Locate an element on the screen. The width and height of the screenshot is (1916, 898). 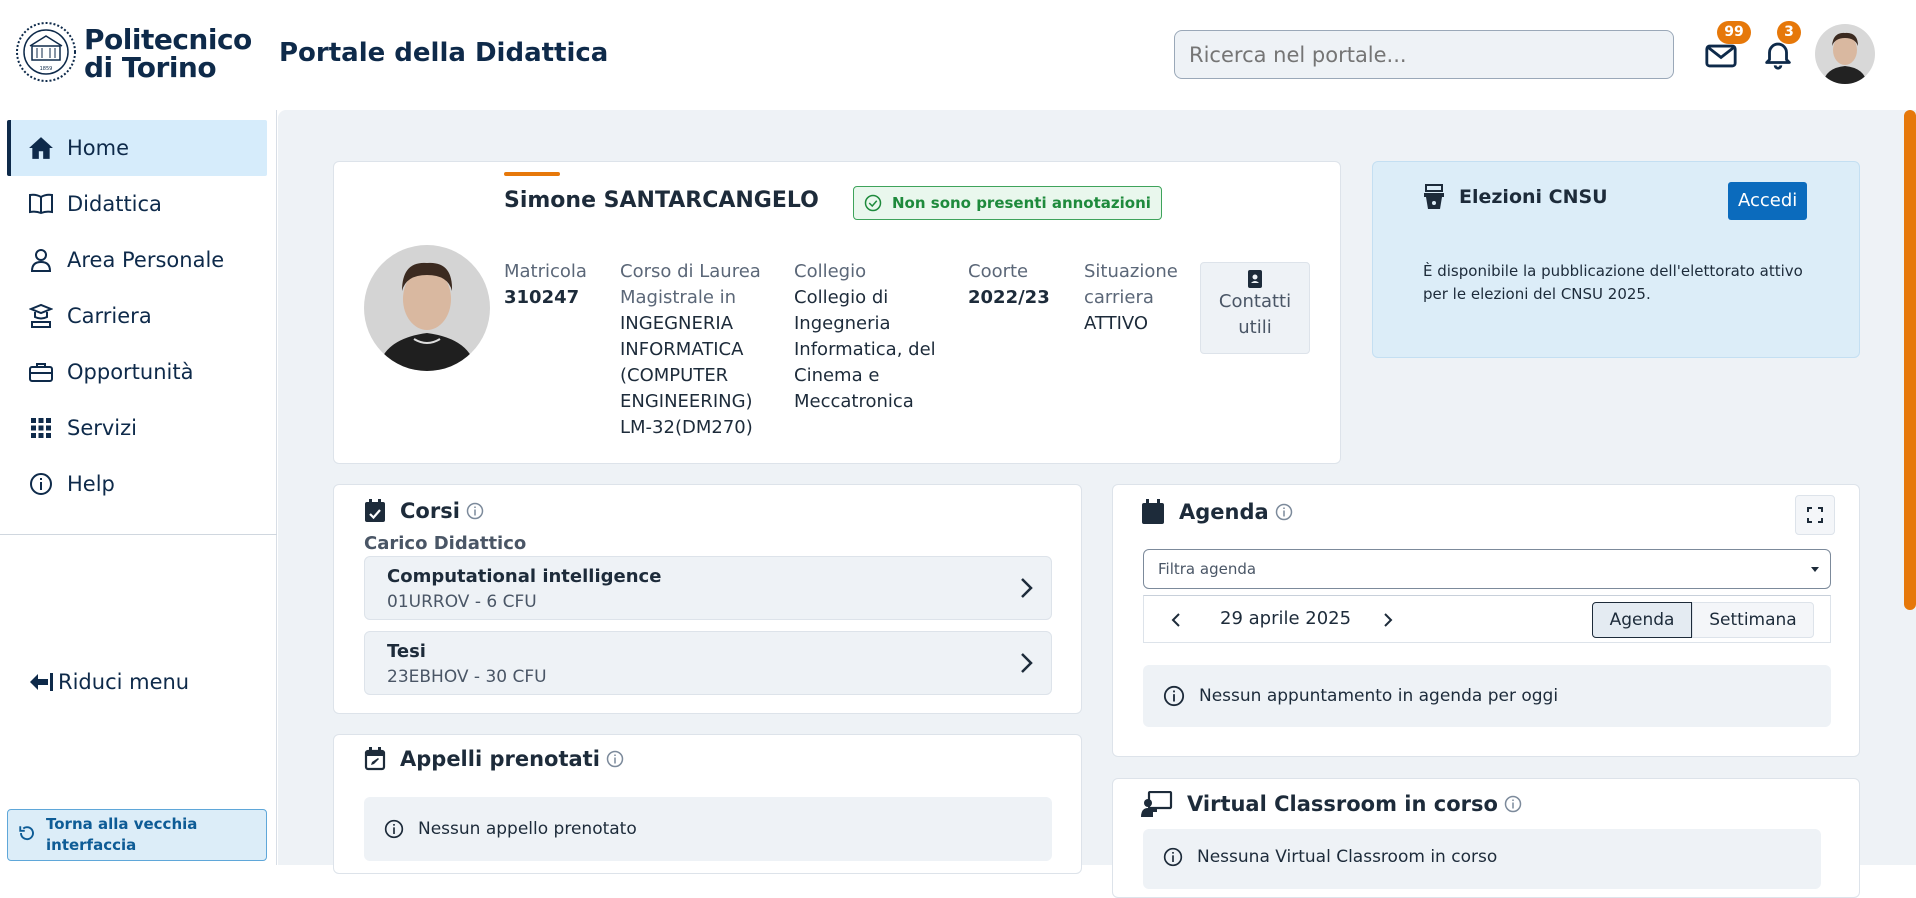
elezioni-title: Elezioni CNSU is located at coordinates (1515, 197).